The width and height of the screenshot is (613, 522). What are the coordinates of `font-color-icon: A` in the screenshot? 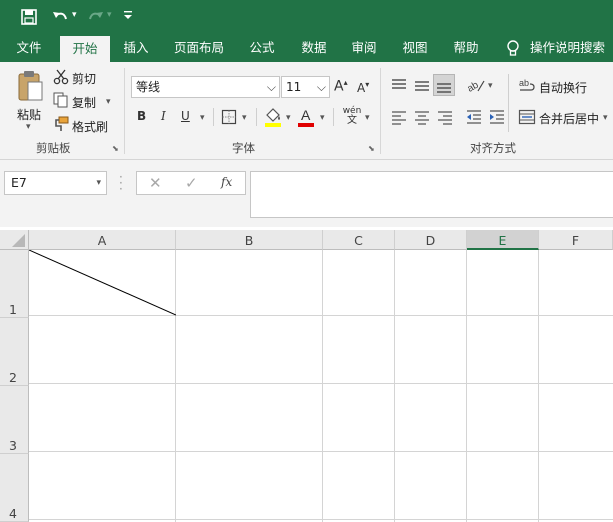 It's located at (306, 117).